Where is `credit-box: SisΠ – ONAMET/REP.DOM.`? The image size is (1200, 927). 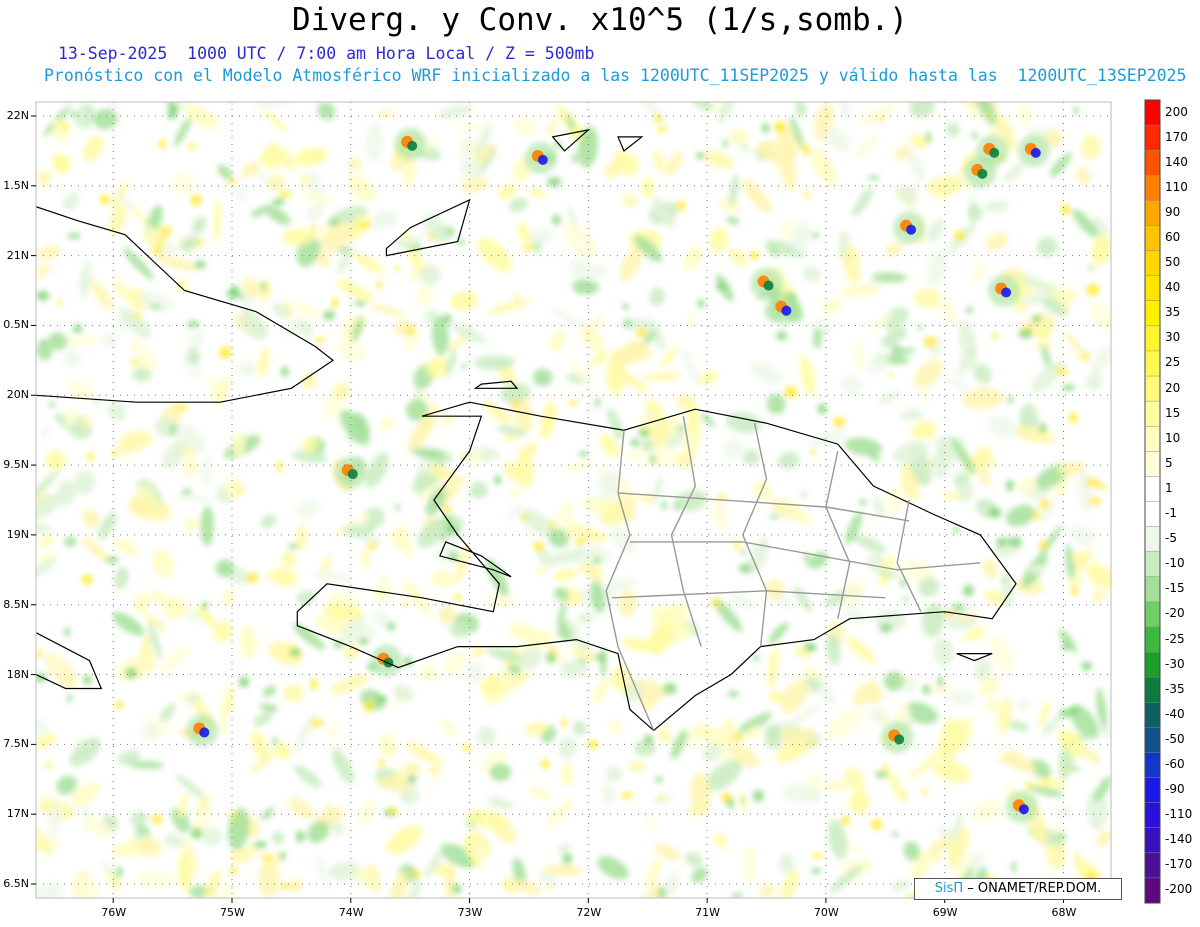 credit-box: SisΠ – ONAMET/REP.DOM. is located at coordinates (1018, 889).